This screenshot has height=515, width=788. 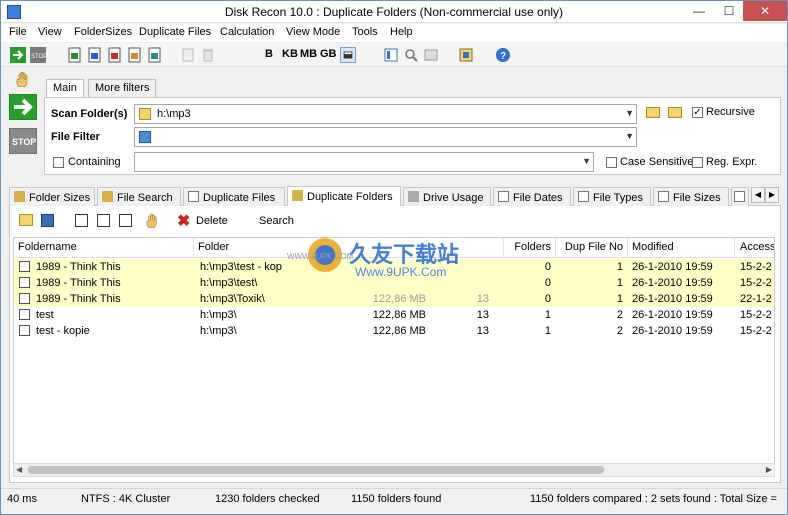 What do you see at coordinates (672, 283) in the screenshot?
I see `cell-modified: 26-1-2010 19:59` at bounding box center [672, 283].